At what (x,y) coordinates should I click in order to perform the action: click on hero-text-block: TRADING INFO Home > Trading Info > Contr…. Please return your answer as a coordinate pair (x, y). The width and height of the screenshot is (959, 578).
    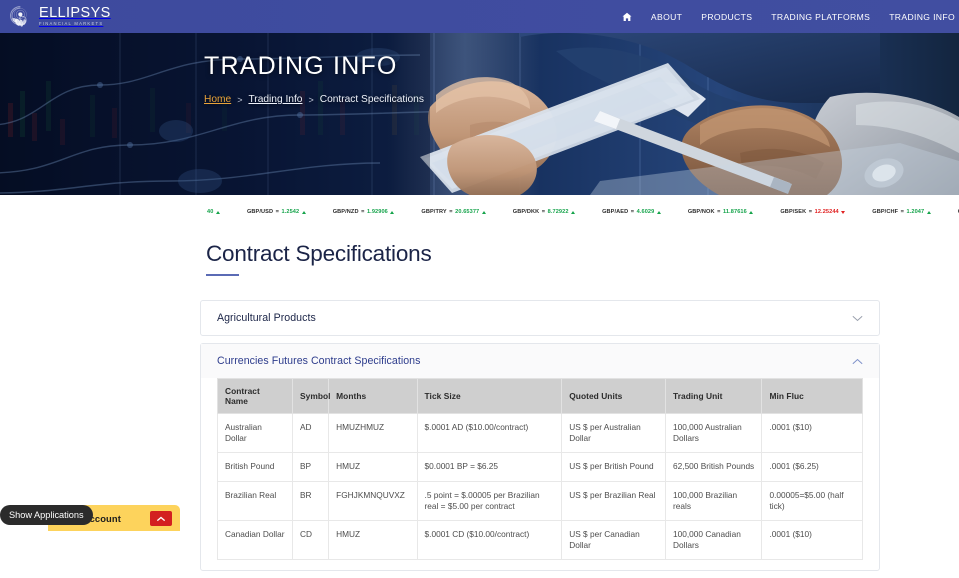
    Looking at the image, I should click on (314, 79).